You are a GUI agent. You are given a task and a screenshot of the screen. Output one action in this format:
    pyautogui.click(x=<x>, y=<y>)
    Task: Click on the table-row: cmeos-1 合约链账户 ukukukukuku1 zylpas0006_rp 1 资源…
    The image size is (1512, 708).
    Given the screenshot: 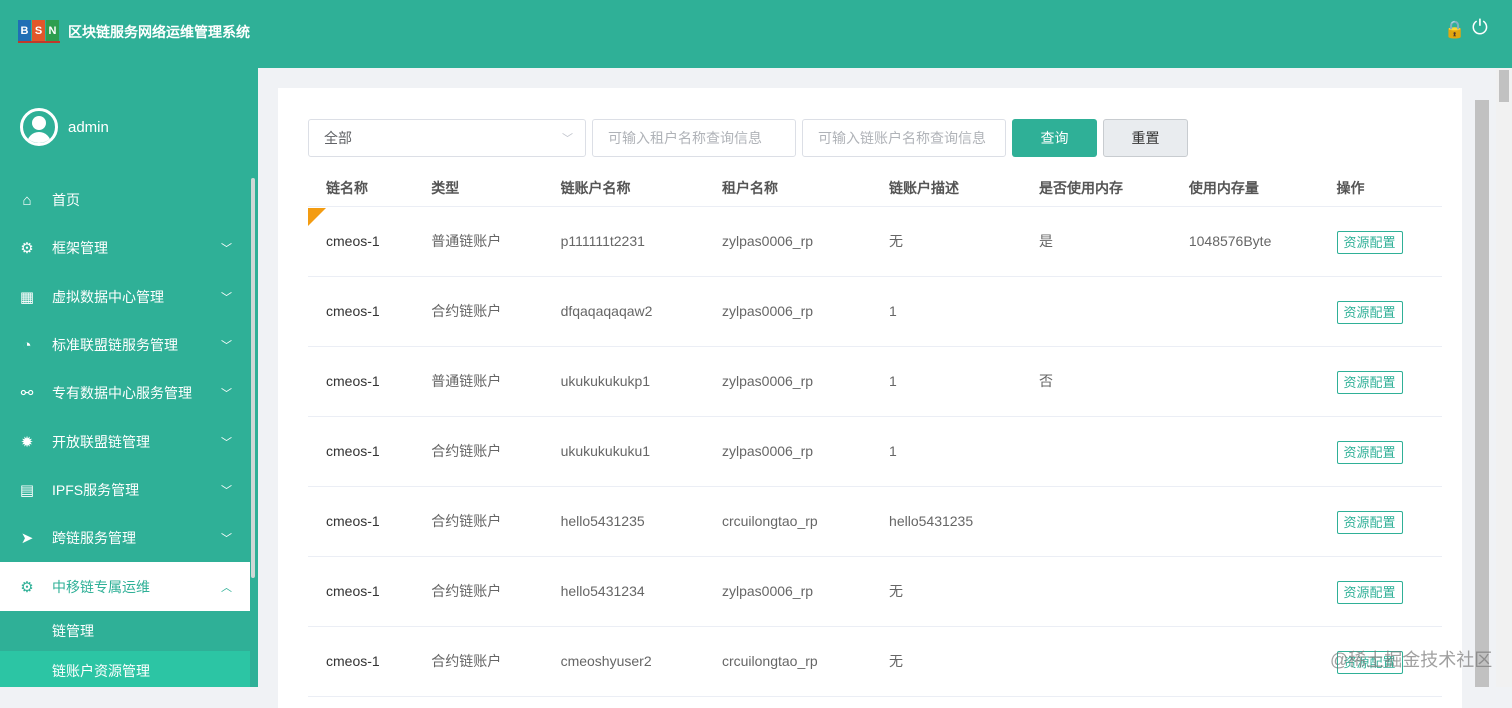 What is the action you would take?
    pyautogui.click(x=875, y=451)
    